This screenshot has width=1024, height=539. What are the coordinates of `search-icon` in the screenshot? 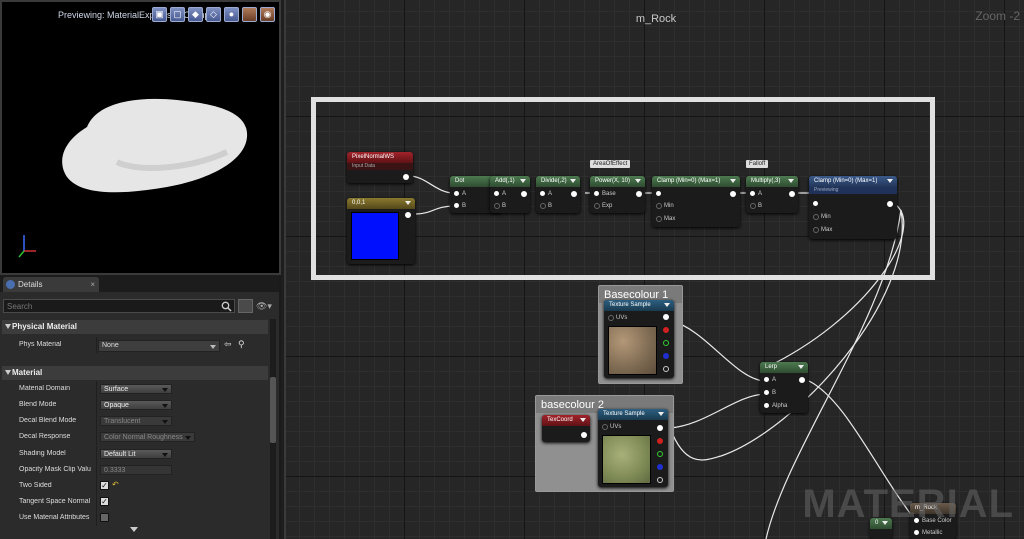 It's located at (226, 306).